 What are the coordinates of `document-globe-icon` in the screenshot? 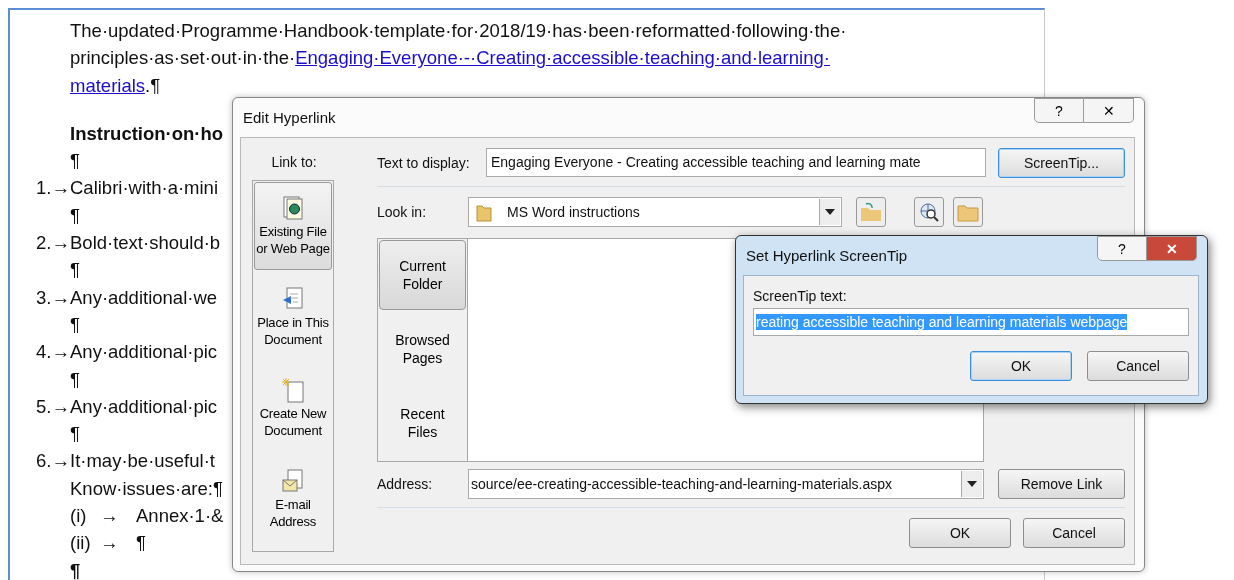 It's located at (293, 208).